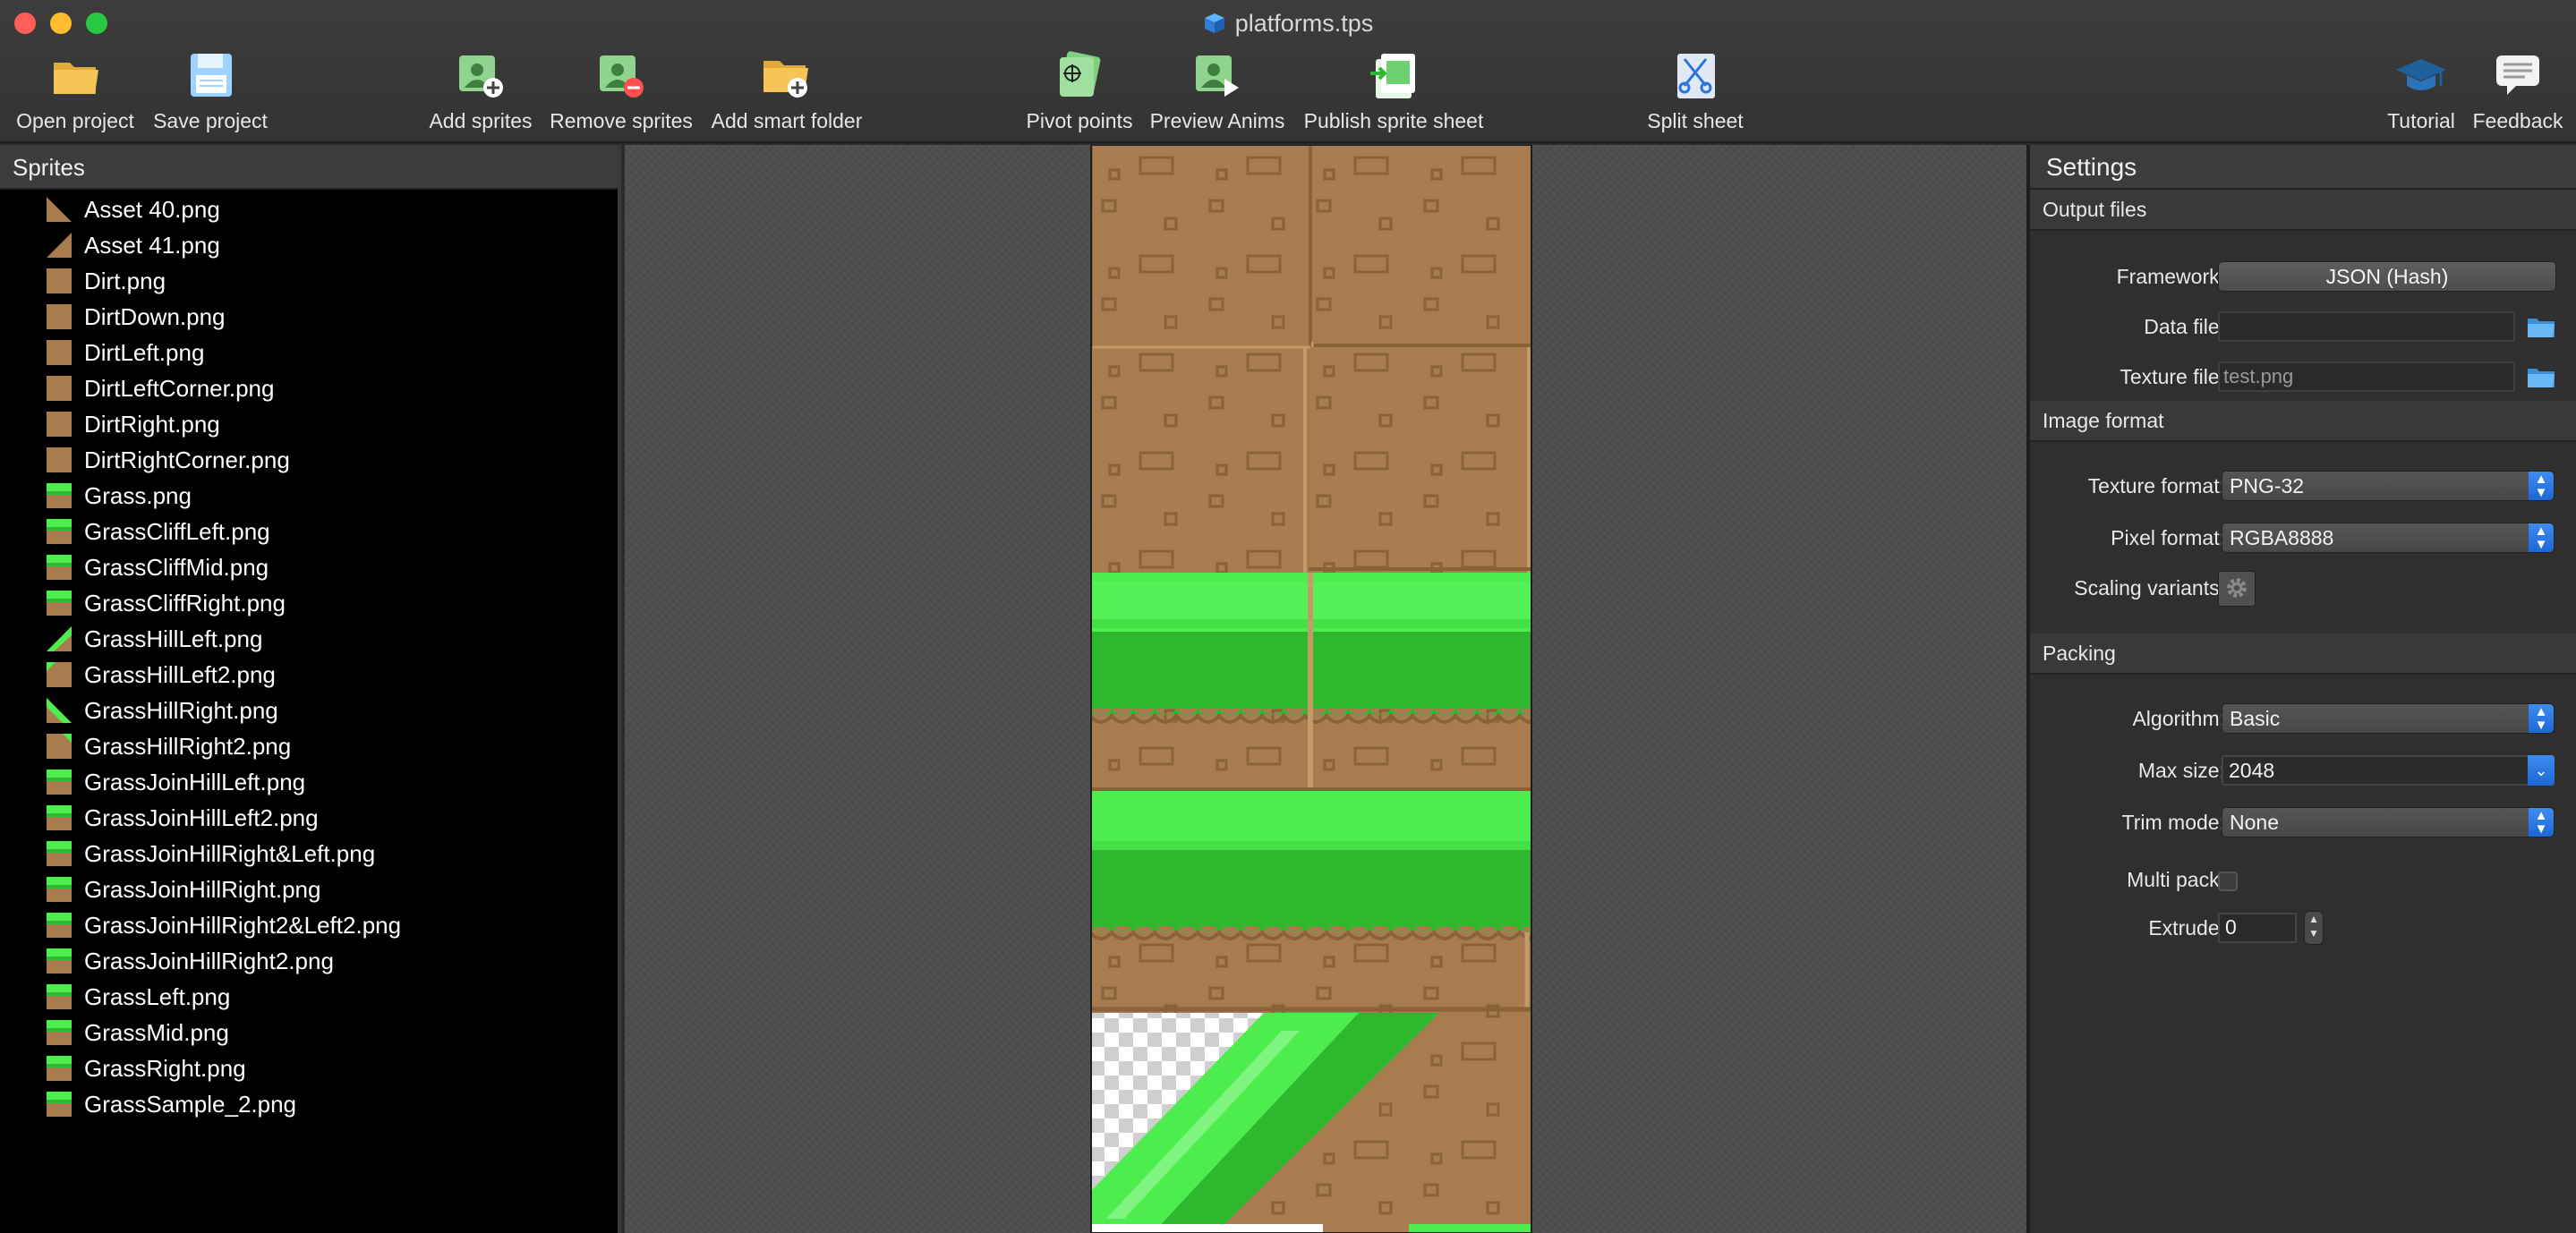 Image resolution: width=2576 pixels, height=1233 pixels. What do you see at coordinates (787, 120) in the screenshot?
I see `add-smart-folder-label: Add smart folder` at bounding box center [787, 120].